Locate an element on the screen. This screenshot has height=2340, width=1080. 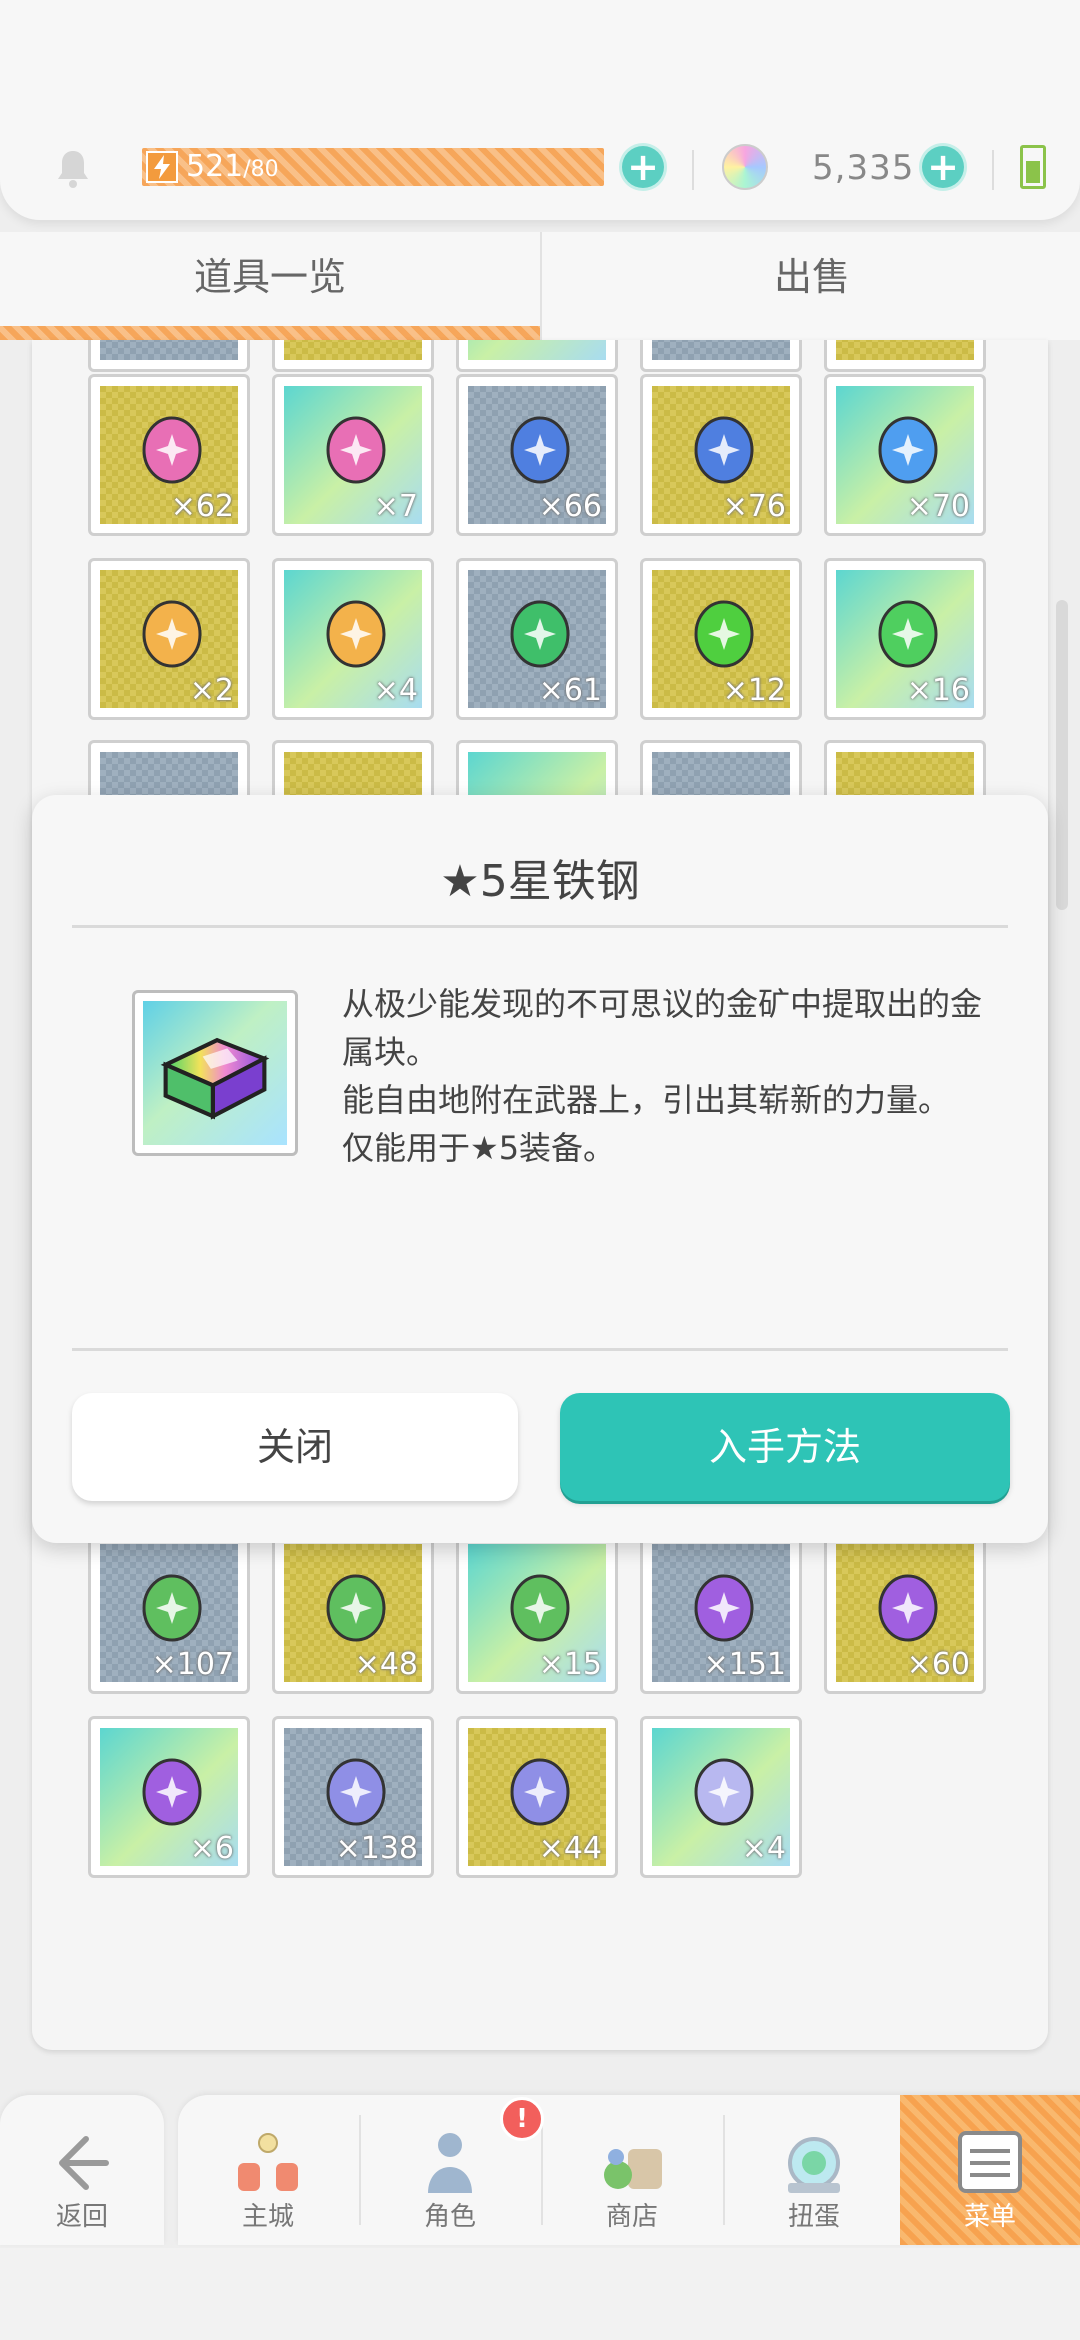
item-quantity: ×6 is located at coordinates (211, 1848).